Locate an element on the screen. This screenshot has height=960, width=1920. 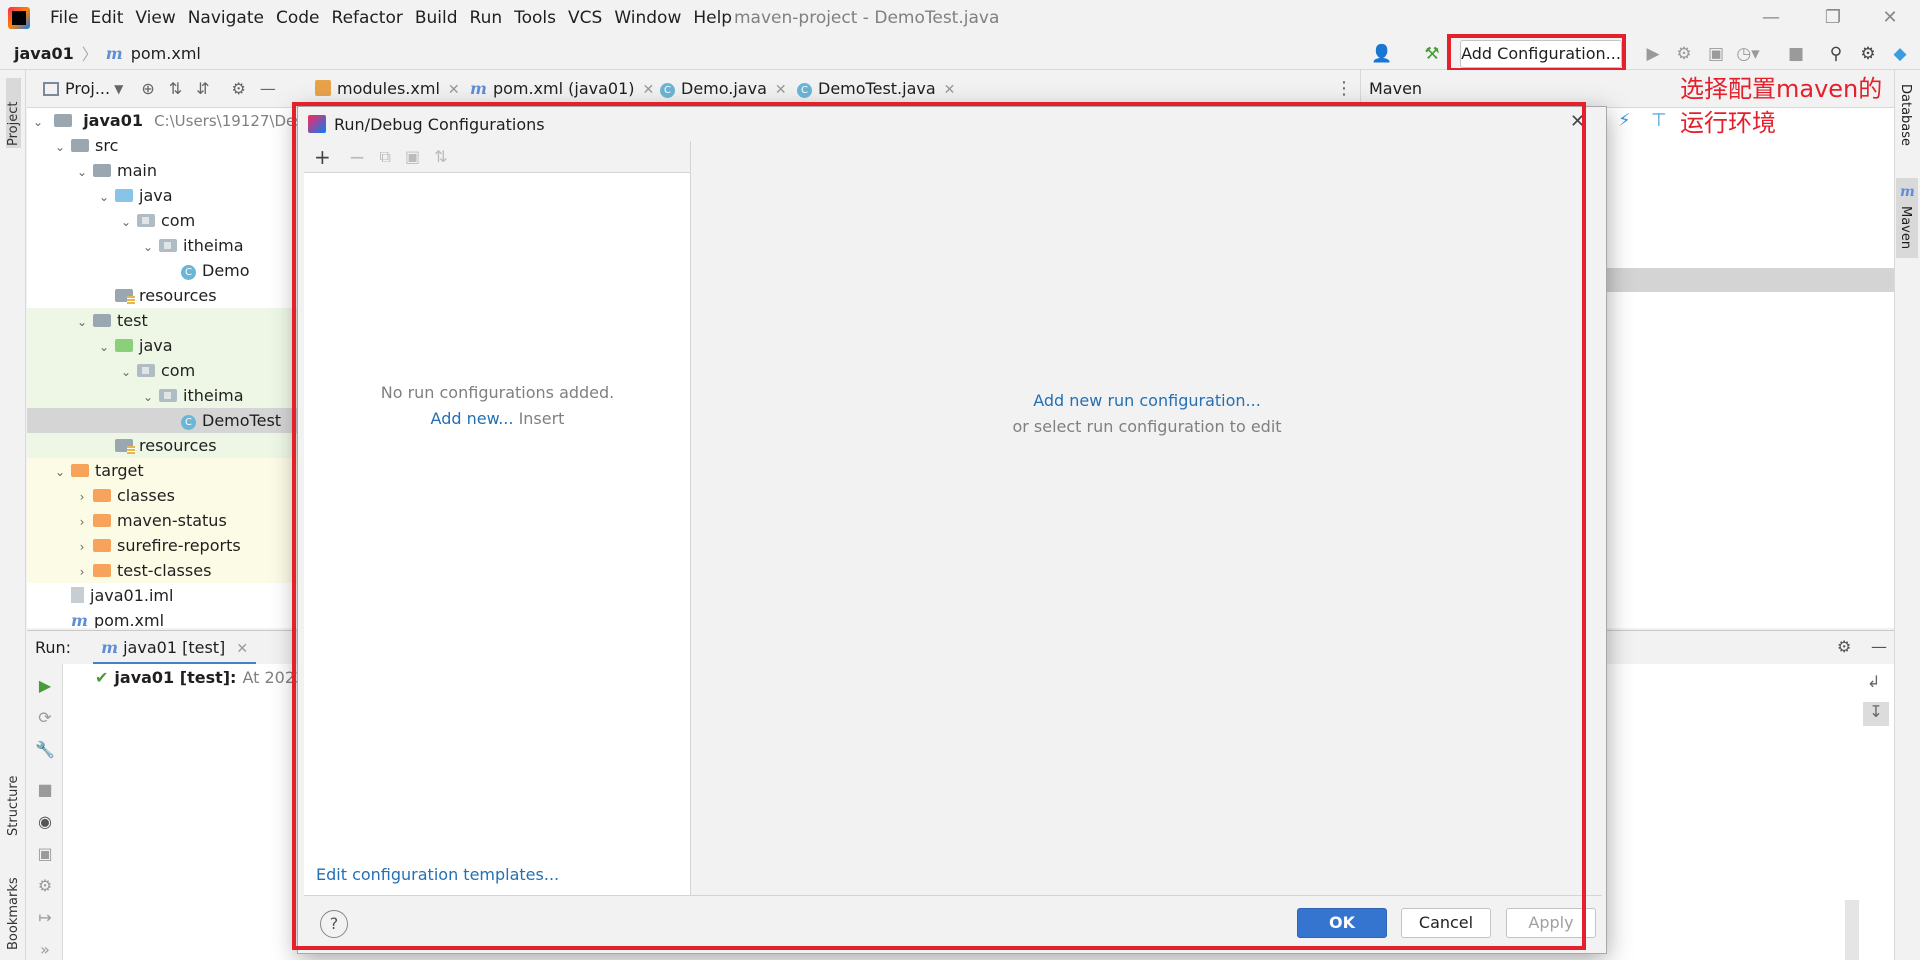
coverage-icon: ▣ is located at coordinates (1716, 54).